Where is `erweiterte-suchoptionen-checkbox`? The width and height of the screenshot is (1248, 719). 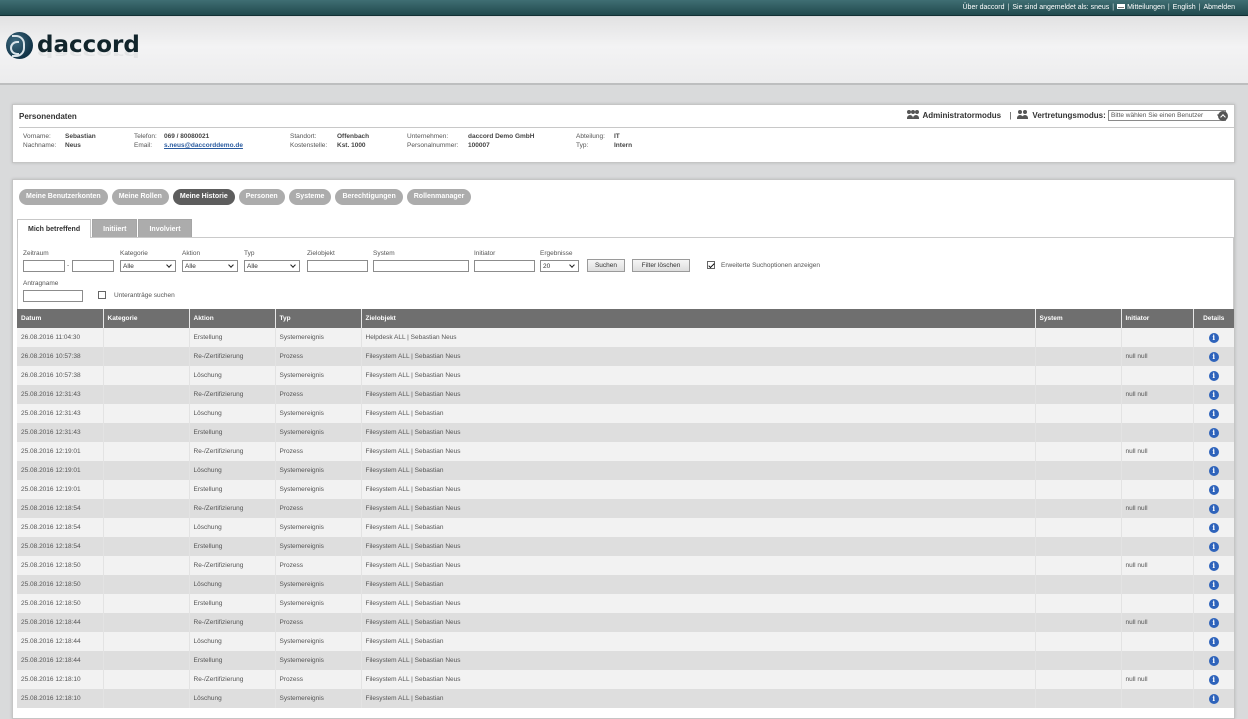 erweiterte-suchoptionen-checkbox is located at coordinates (711, 265).